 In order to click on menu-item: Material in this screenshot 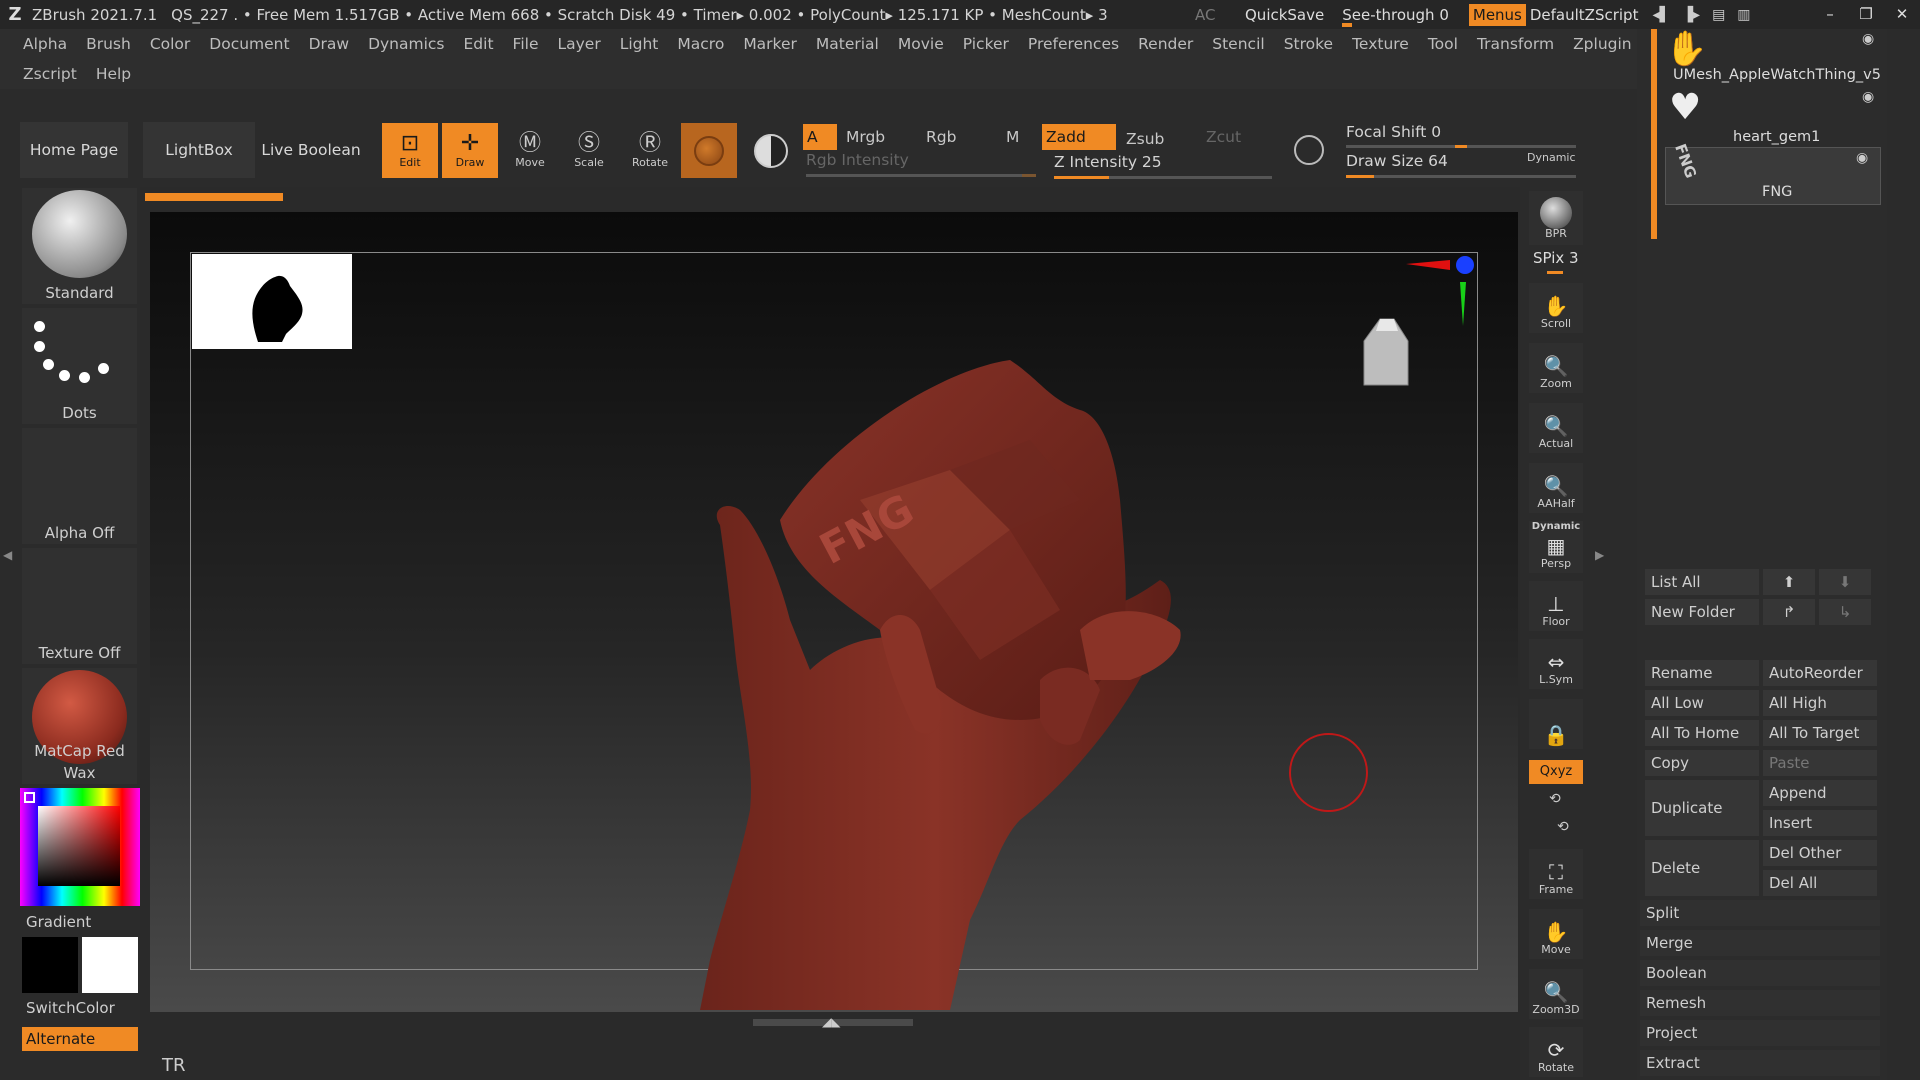, I will do `click(847, 44)`.